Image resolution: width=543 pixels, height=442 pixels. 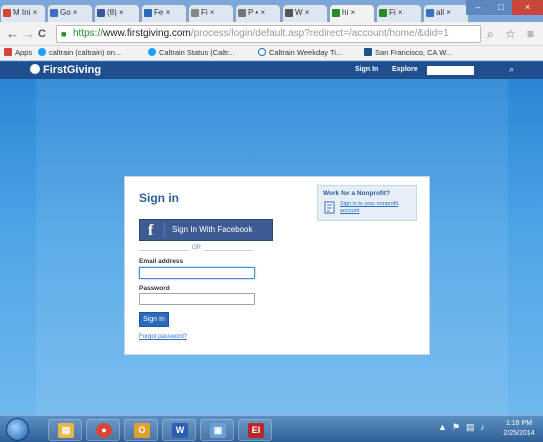 I want to click on firstgiving-logo: FirstGiving, so click(x=65, y=70).